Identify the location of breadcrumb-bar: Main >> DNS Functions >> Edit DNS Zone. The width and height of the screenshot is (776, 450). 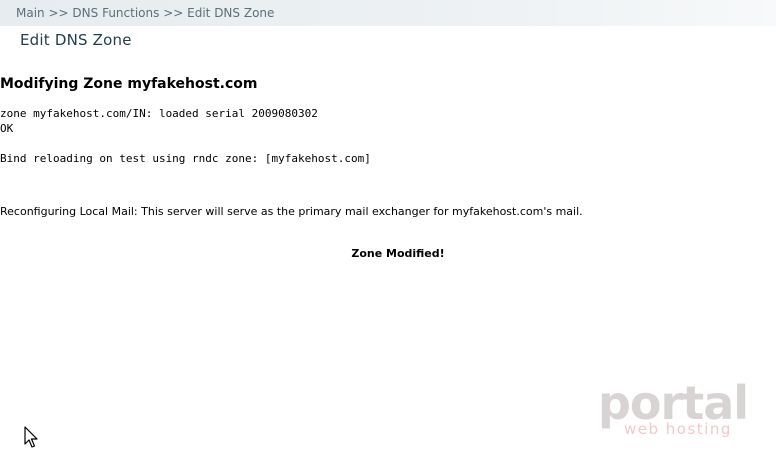
(388, 13).